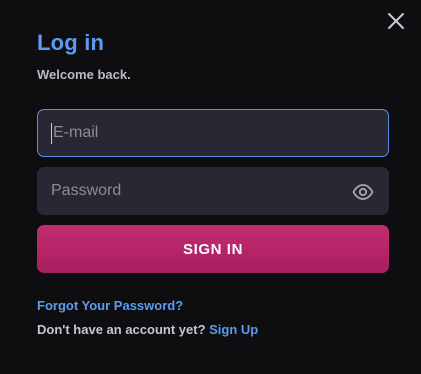  I want to click on email-field-wrapper, so click(213, 133).